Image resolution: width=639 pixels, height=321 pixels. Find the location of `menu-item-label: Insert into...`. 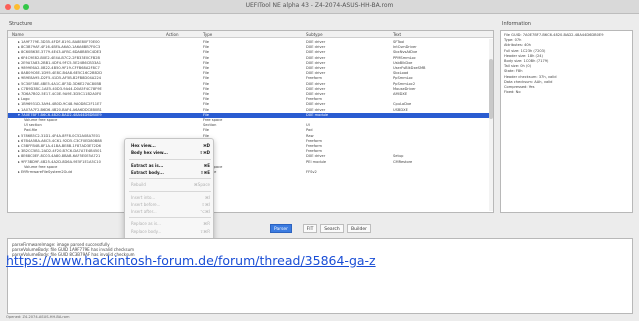

menu-item-label: Insert into... is located at coordinates (143, 197).